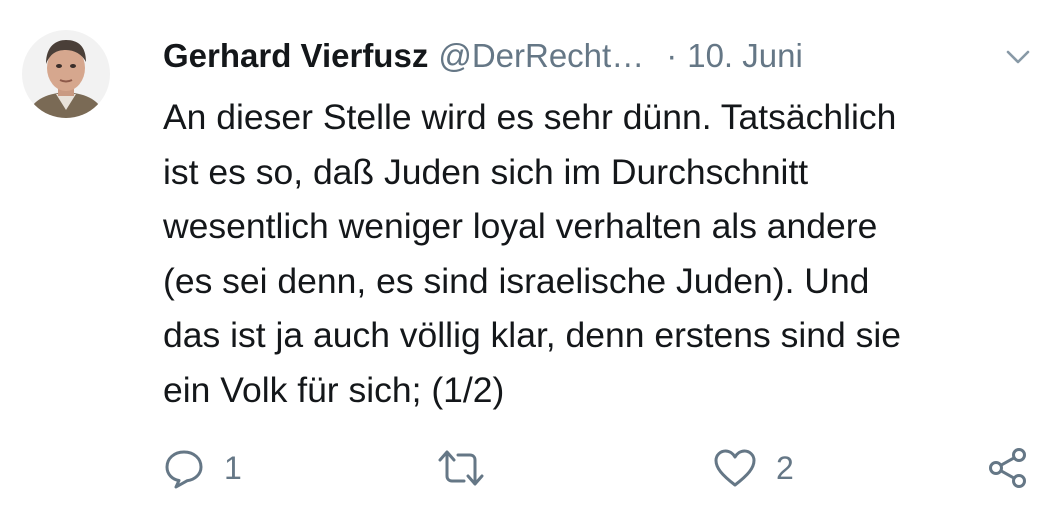 Image resolution: width=1048 pixels, height=515 pixels. I want to click on reply-icon, so click(184, 469).